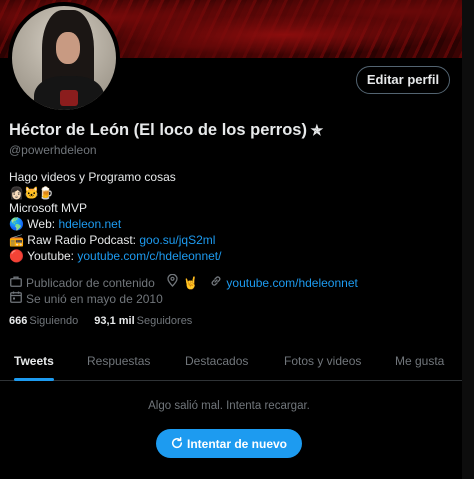  What do you see at coordinates (46, 192) in the screenshot?
I see `beer-emoji-icon: 🍺` at bounding box center [46, 192].